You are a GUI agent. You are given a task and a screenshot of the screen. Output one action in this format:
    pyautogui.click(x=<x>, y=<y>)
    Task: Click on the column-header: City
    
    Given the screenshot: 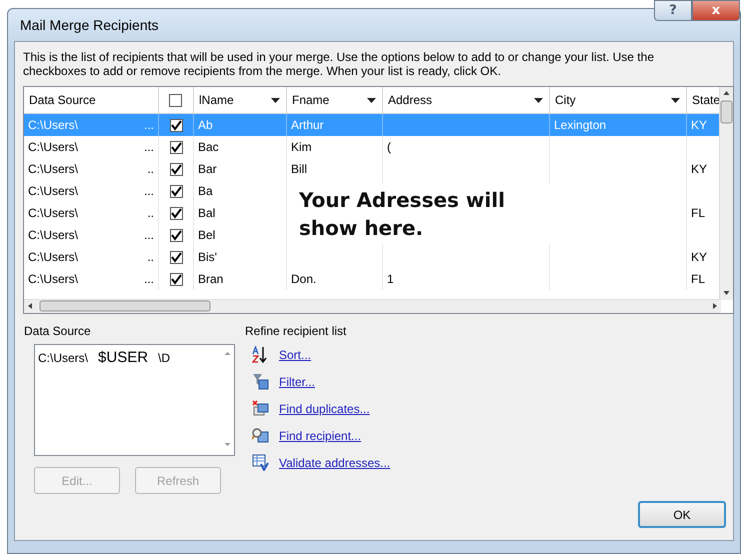 What is the action you would take?
    pyautogui.click(x=565, y=100)
    